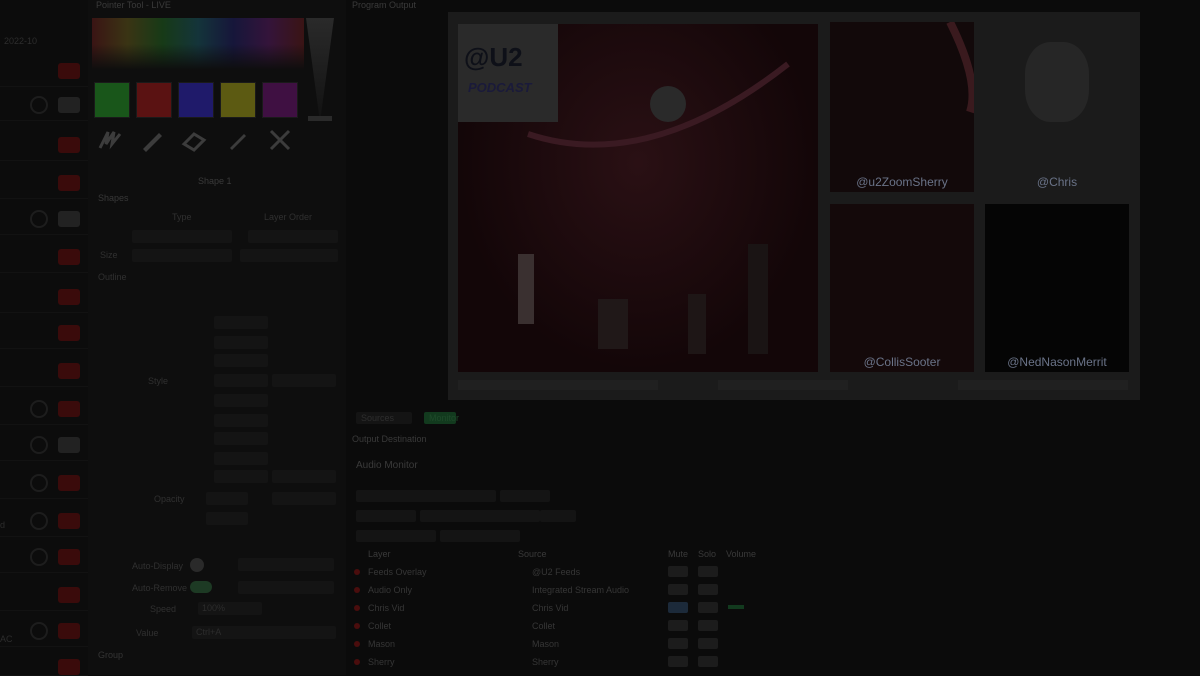 This screenshot has width=1200, height=676. I want to click on opacity-field, so click(227, 498).